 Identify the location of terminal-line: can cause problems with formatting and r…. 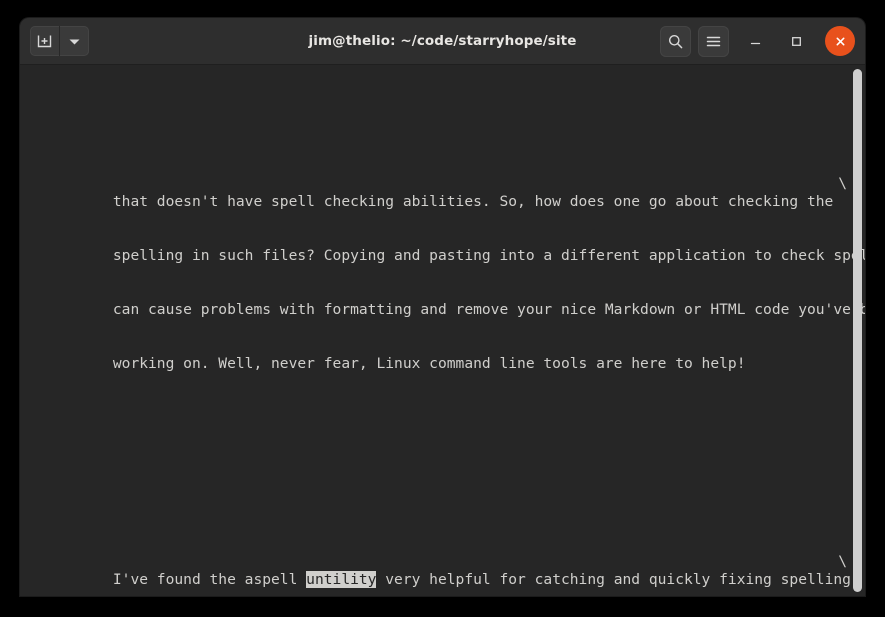
(445, 300).